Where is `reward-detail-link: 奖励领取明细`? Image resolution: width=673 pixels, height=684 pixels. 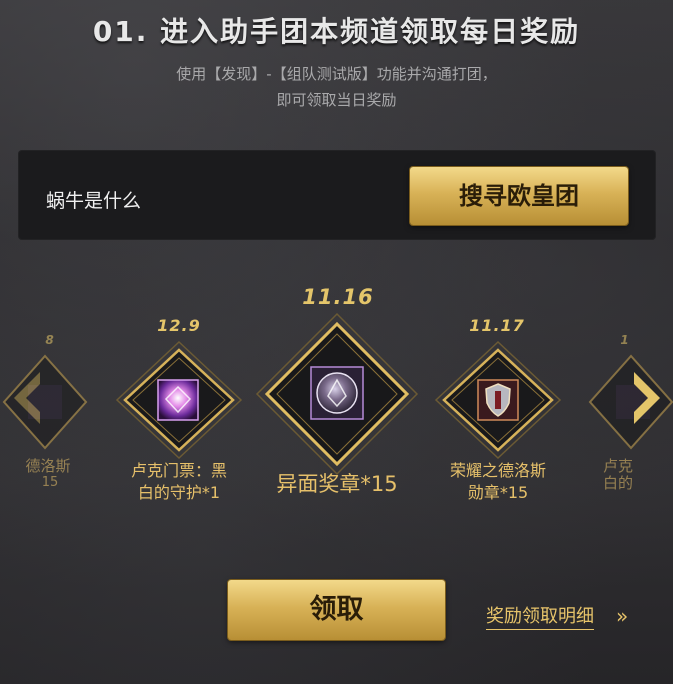
reward-detail-link: 奖励领取明细 is located at coordinates (540, 617).